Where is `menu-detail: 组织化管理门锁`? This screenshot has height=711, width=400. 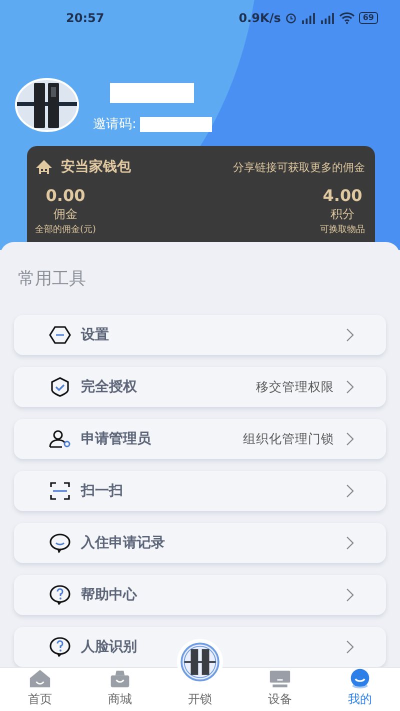
menu-detail: 组织化管理门锁 is located at coordinates (288, 439).